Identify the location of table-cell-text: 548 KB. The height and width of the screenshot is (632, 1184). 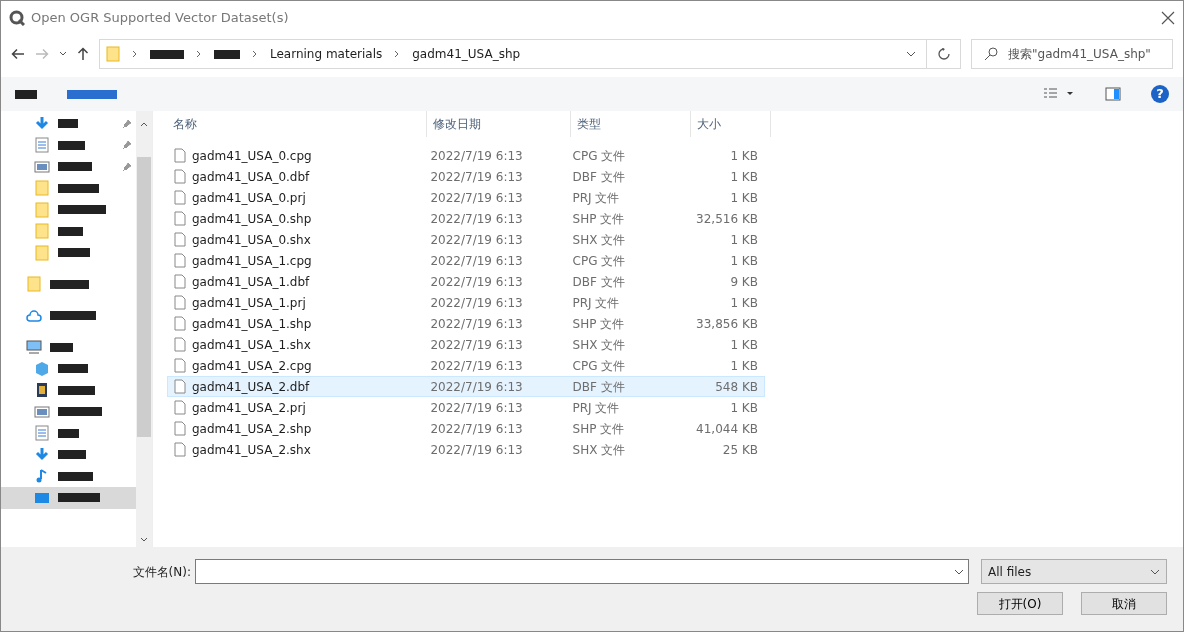
(736, 387).